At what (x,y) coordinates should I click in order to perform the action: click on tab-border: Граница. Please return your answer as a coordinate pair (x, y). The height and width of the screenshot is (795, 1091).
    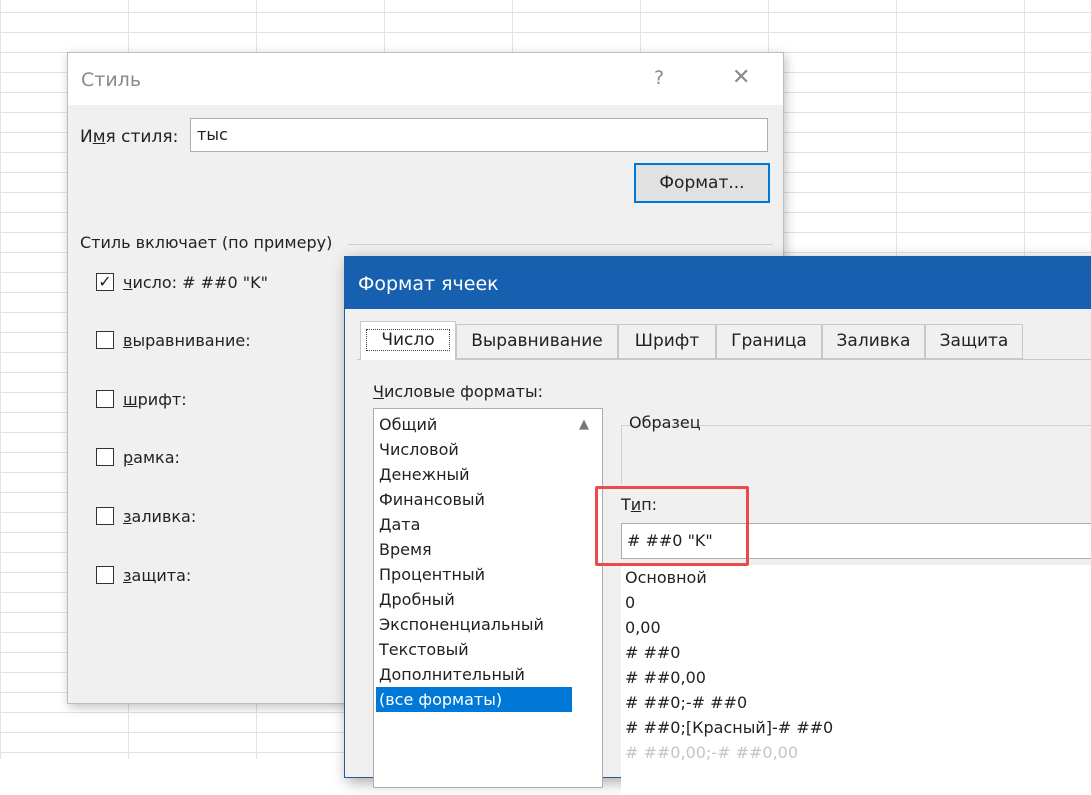
    Looking at the image, I should click on (769, 341).